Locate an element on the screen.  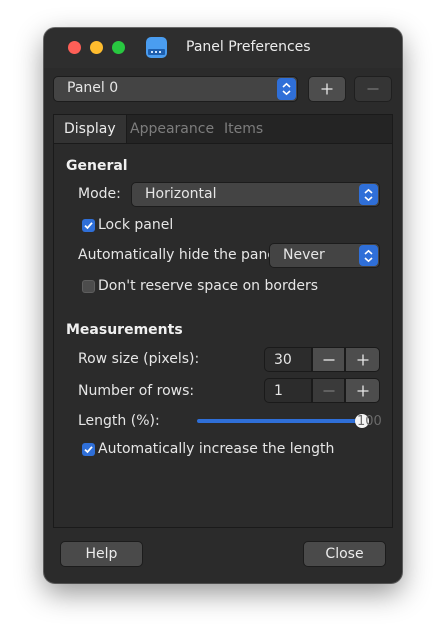
row-size-label: Row size (pixels): is located at coordinates (139, 359).